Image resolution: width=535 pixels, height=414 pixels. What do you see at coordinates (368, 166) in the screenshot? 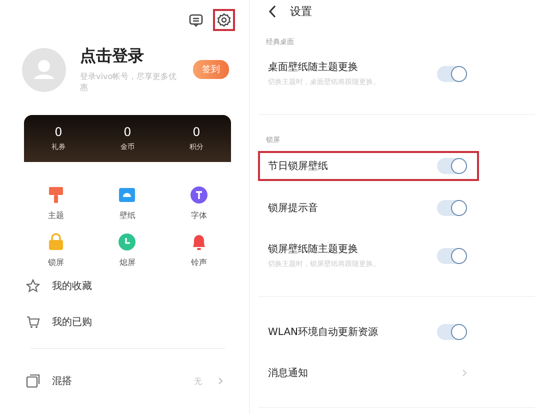
I see `setting-row: 节日锁屏壁纸` at bounding box center [368, 166].